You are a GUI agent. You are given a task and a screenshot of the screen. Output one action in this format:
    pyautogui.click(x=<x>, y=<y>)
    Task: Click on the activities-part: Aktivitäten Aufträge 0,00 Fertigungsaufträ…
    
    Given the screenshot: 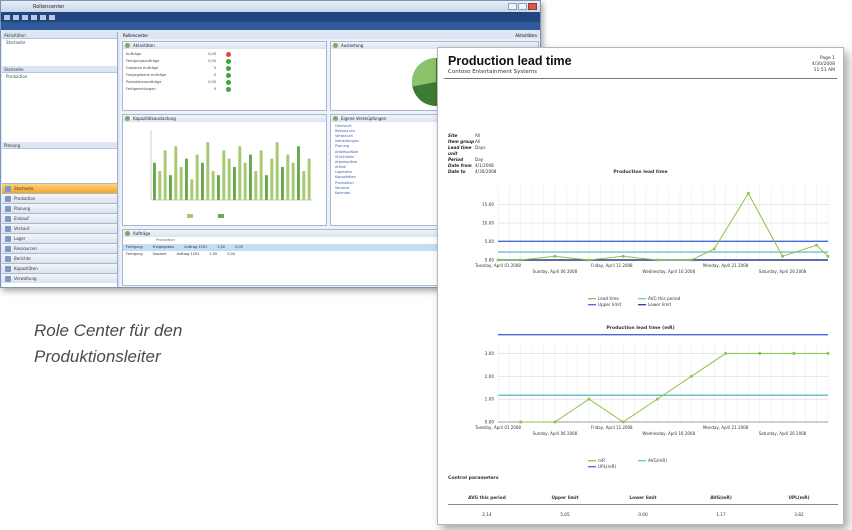 What is the action you would take?
    pyautogui.click(x=224, y=76)
    